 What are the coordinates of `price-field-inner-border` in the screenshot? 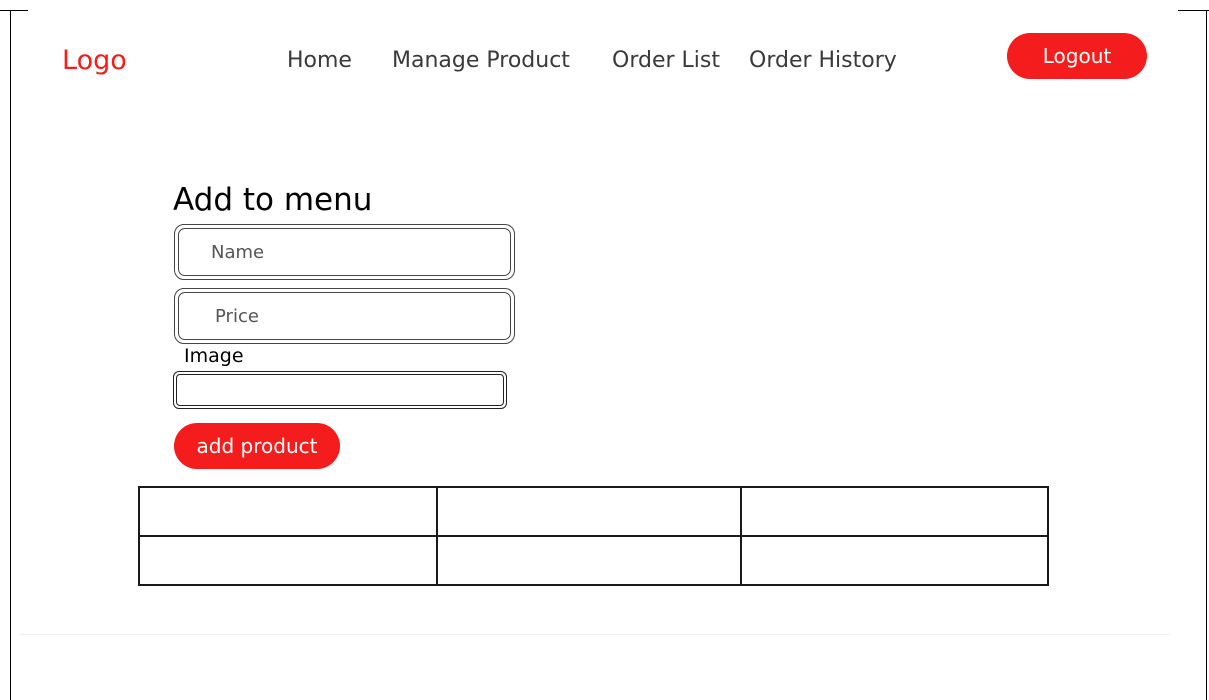 It's located at (344, 316).